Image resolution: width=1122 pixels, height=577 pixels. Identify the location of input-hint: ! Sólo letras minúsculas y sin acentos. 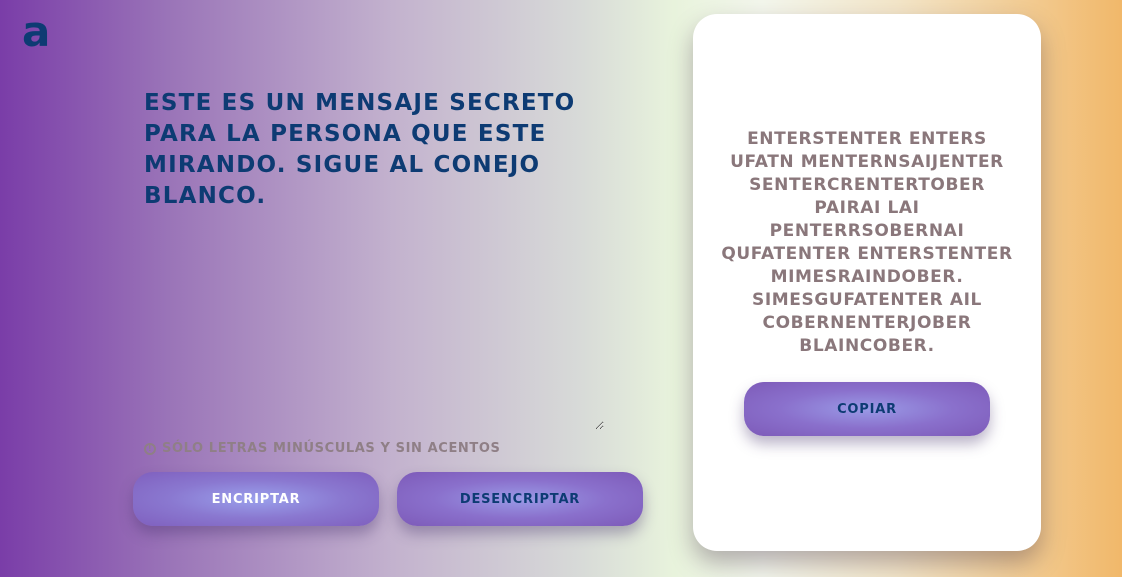
(322, 448).